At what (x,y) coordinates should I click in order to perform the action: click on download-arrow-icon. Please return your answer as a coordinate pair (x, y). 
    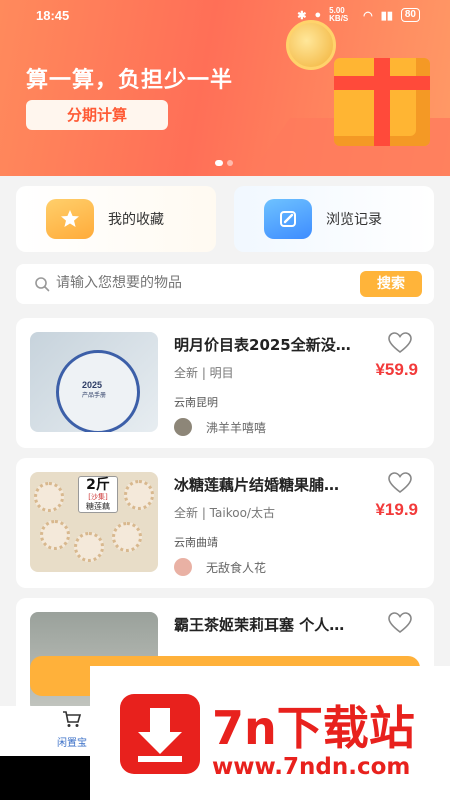
    Looking at the image, I should click on (160, 734).